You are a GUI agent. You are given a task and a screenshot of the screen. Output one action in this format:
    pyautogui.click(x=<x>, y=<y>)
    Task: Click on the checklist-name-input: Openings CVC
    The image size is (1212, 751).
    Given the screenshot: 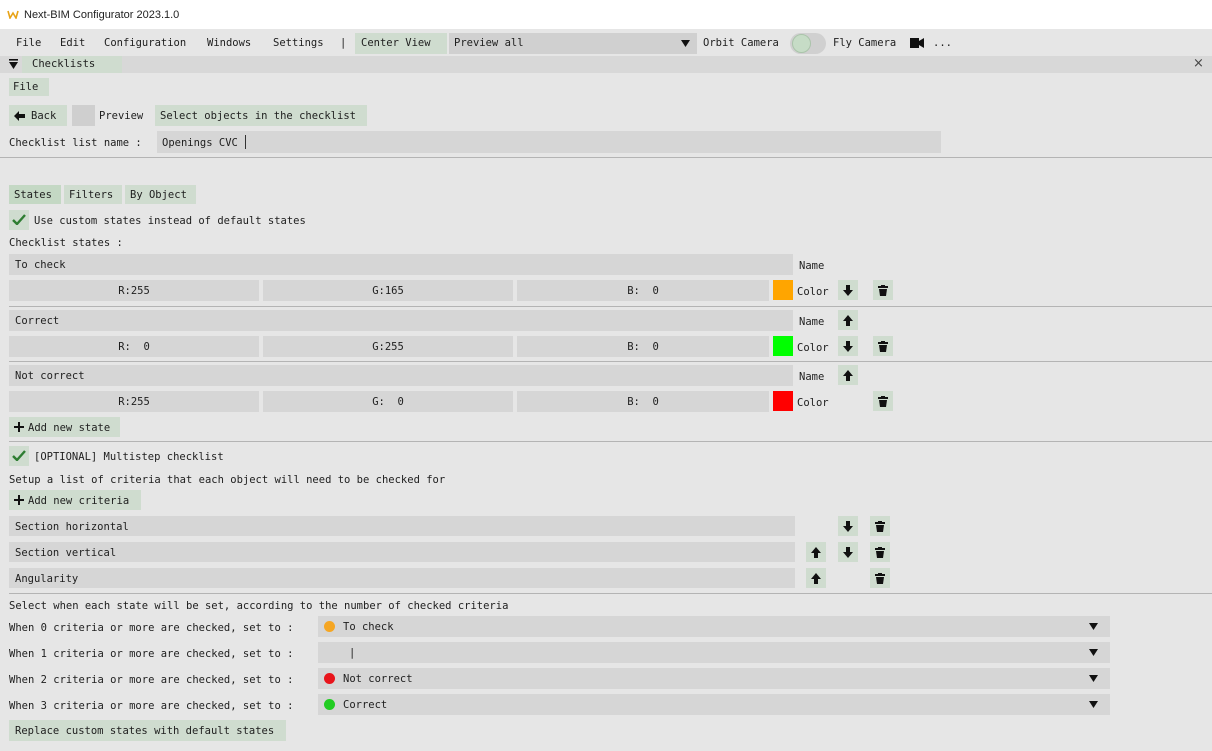 What is the action you would take?
    pyautogui.click(x=549, y=142)
    